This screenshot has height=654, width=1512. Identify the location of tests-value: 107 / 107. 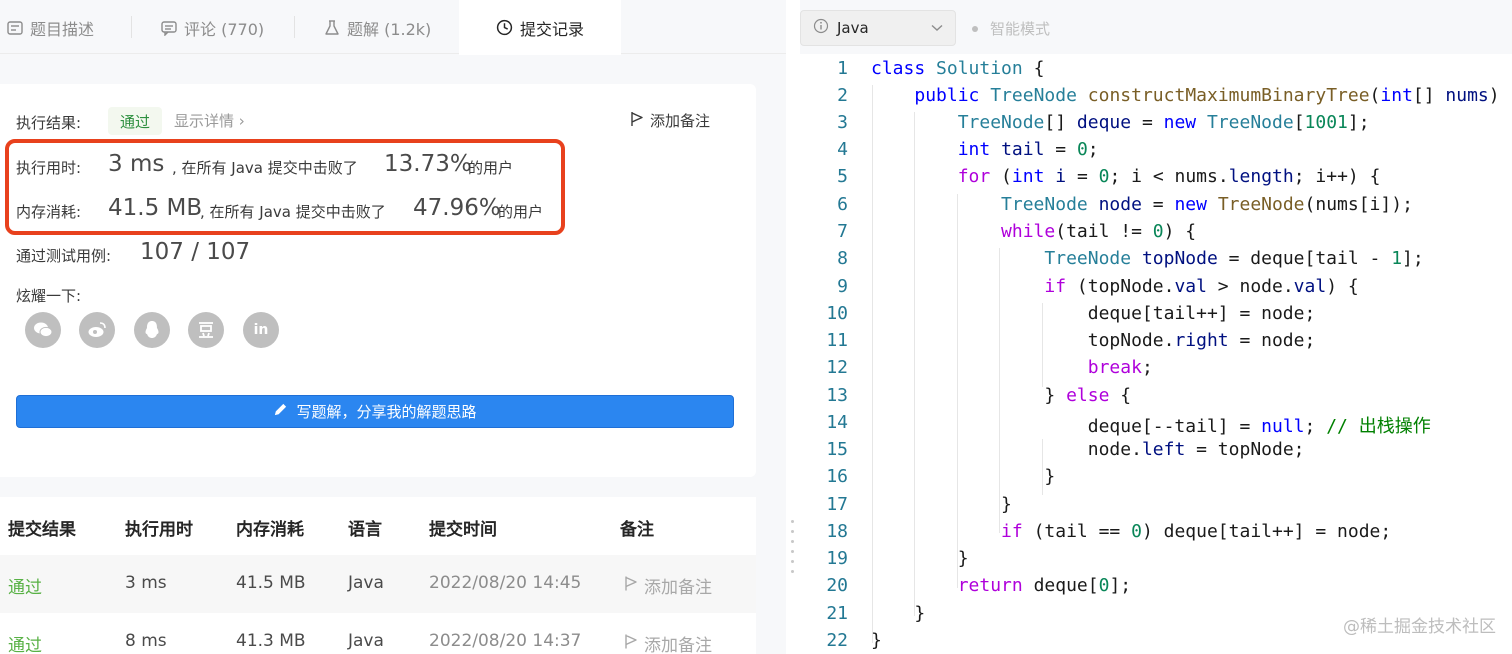
(195, 252).